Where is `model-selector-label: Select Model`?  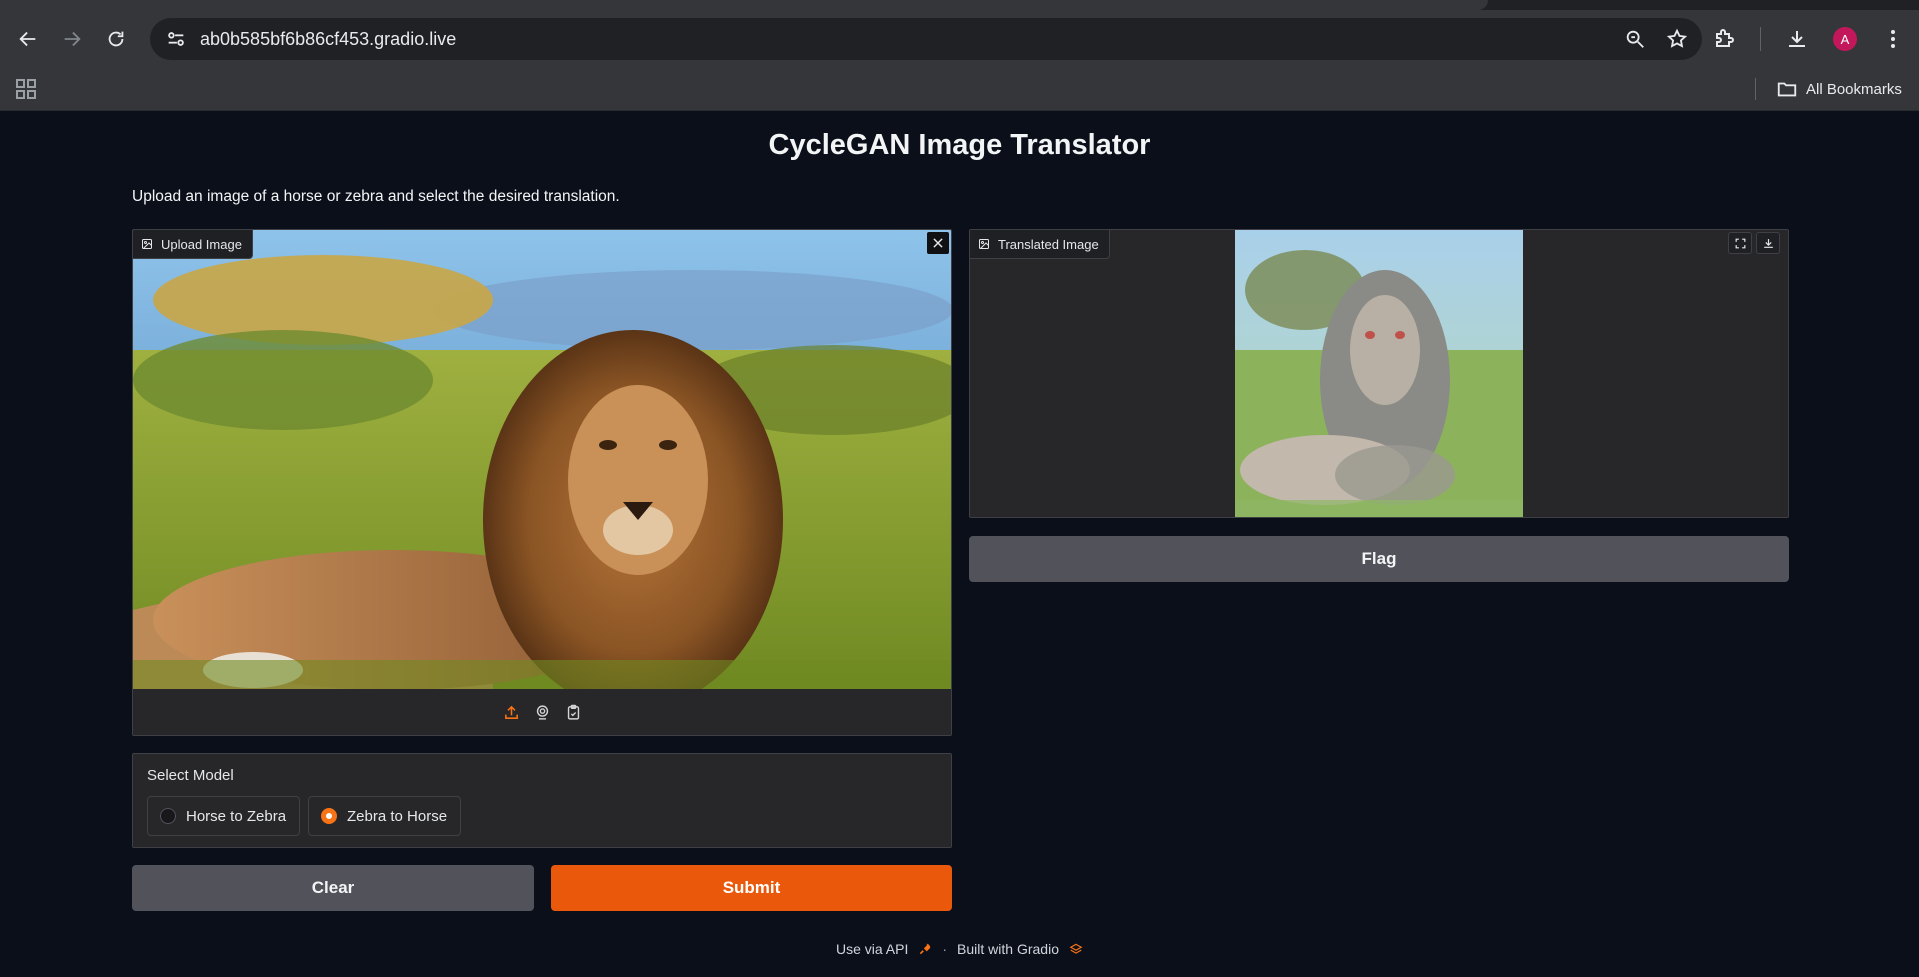
model-selector-label: Select Model is located at coordinates (190, 775).